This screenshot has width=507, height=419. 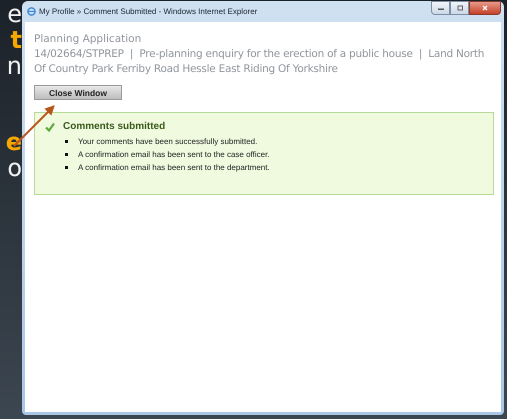 I want to click on close-window-button: Close Window, so click(x=78, y=92).